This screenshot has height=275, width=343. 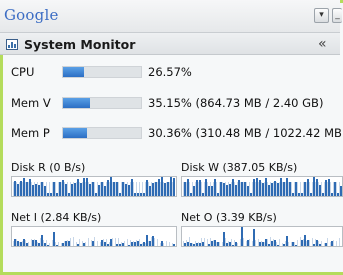 I want to click on gadget-toolbar: Google ▾ _, so click(x=171, y=16).